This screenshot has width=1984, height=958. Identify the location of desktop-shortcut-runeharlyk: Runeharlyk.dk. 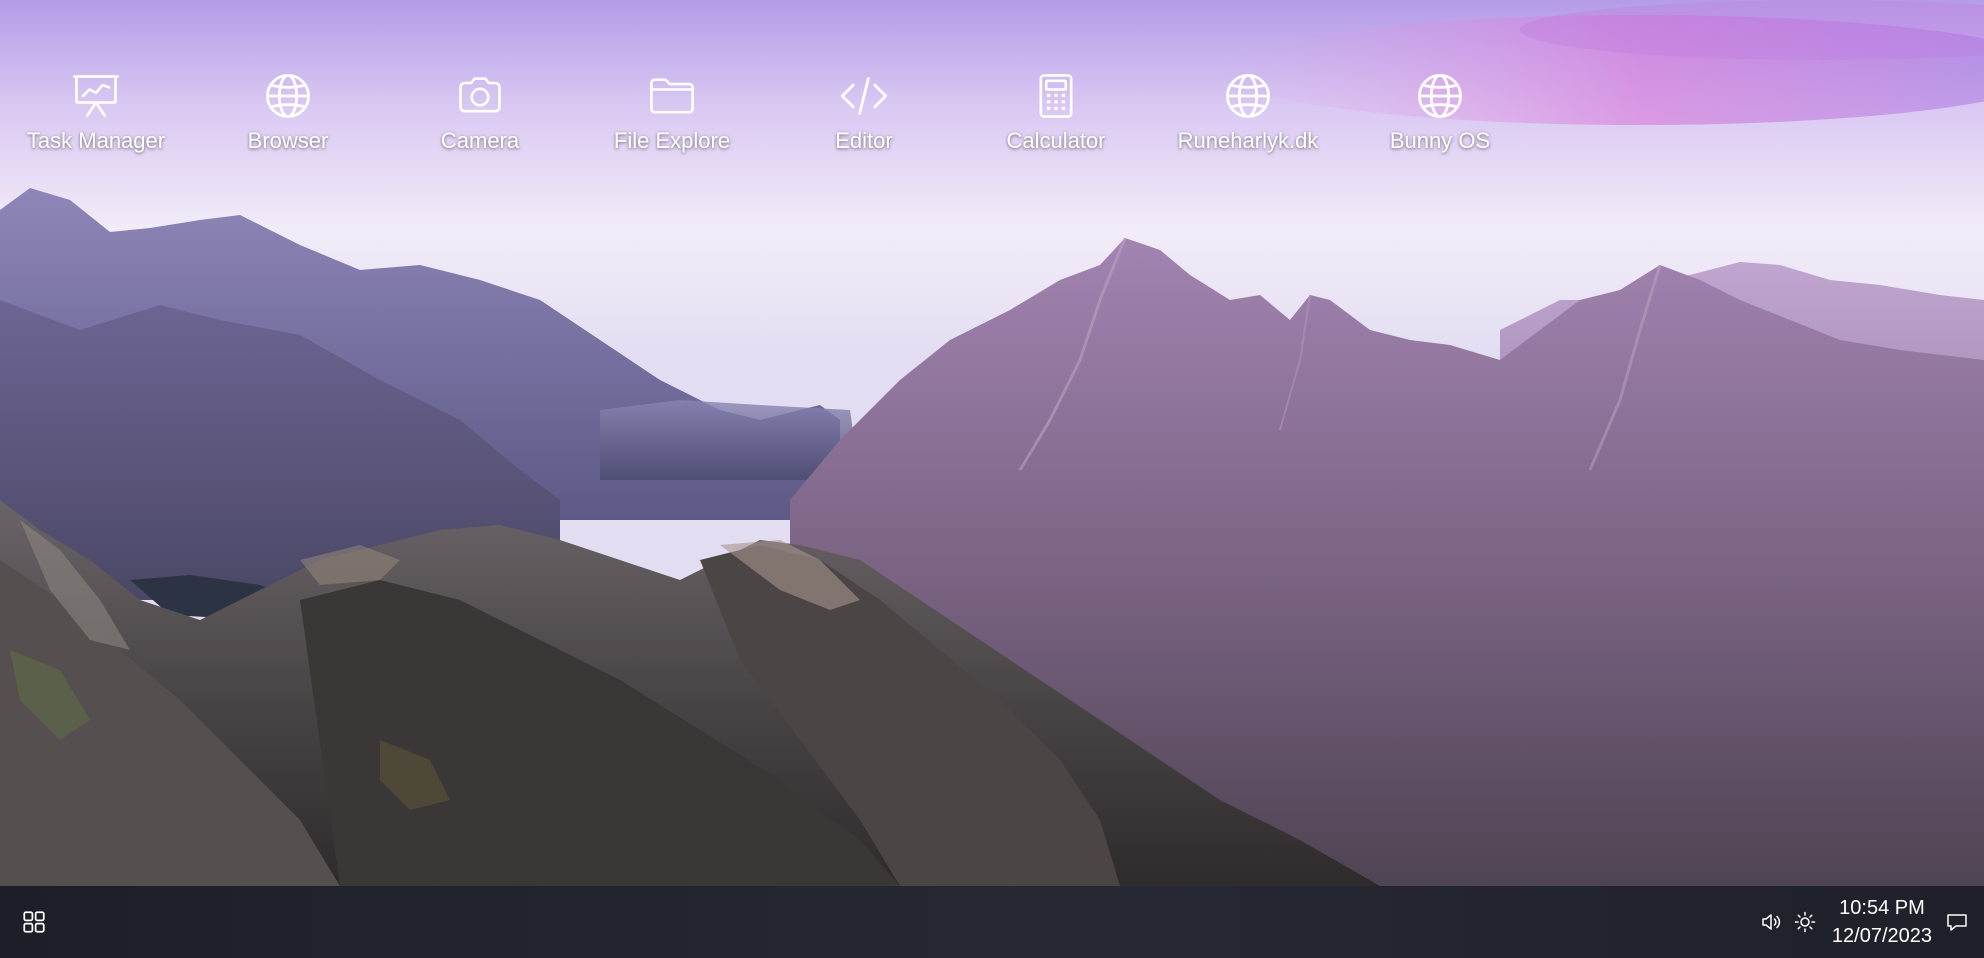
(1248, 118).